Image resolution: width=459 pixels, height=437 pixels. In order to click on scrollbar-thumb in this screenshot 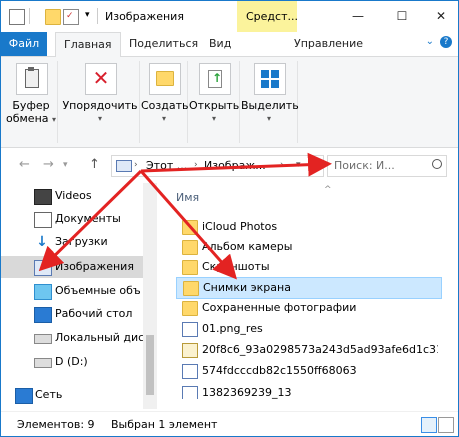, I will do `click(150, 365)`.